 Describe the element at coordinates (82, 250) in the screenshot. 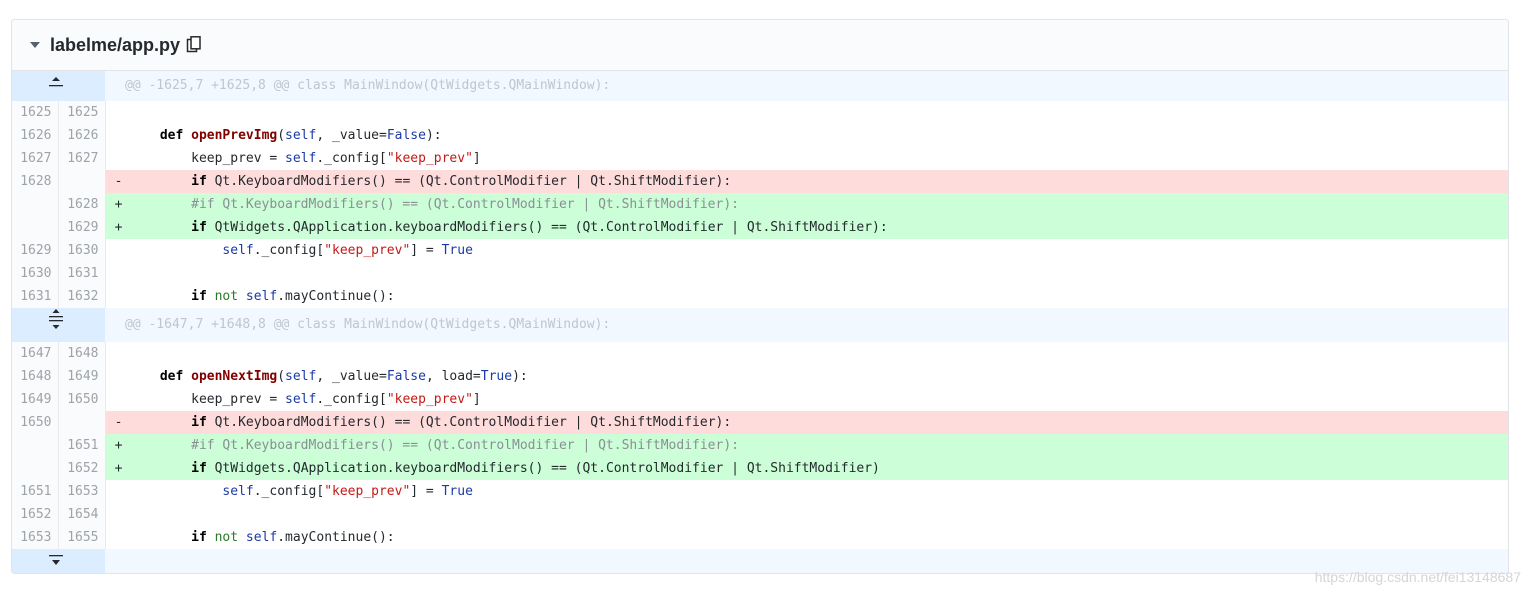

I see `new-line-number: 1630` at that location.